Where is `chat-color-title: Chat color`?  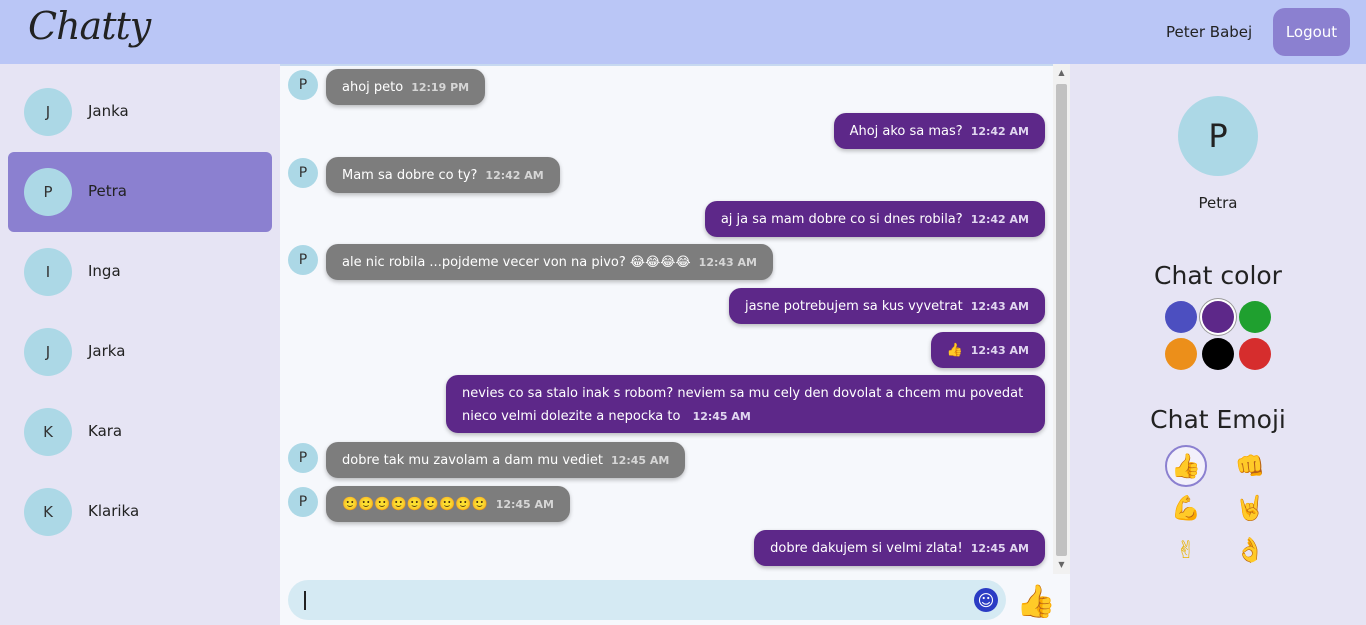
chat-color-title: Chat color is located at coordinates (1218, 275).